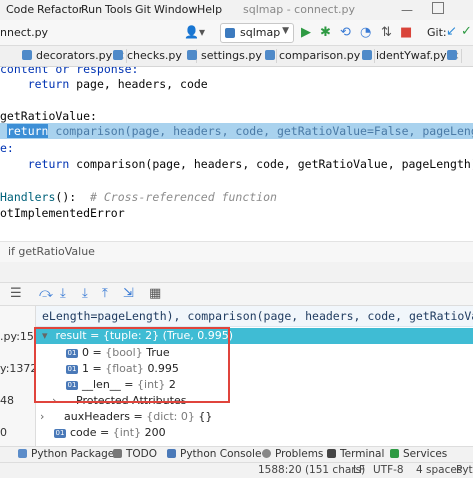 This screenshot has width=473, height=478. I want to click on code-line: Handlers(): # Cross-referenced function, so click(138, 197).